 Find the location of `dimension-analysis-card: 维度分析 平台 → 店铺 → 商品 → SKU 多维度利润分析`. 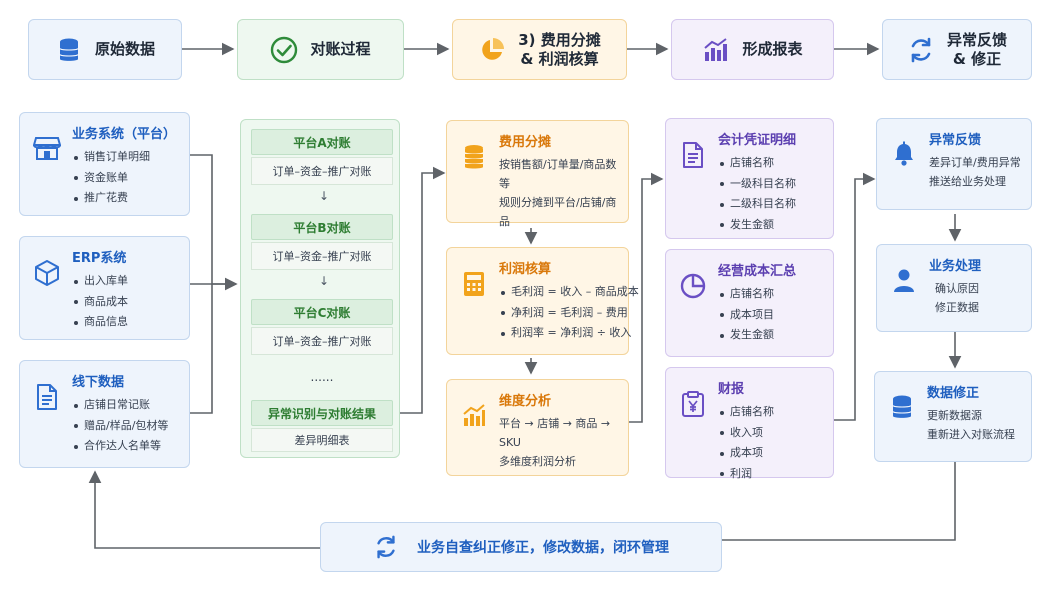

dimension-analysis-card: 维度分析 平台 → 店铺 → 商品 → SKU 多维度利润分析 is located at coordinates (537, 427).